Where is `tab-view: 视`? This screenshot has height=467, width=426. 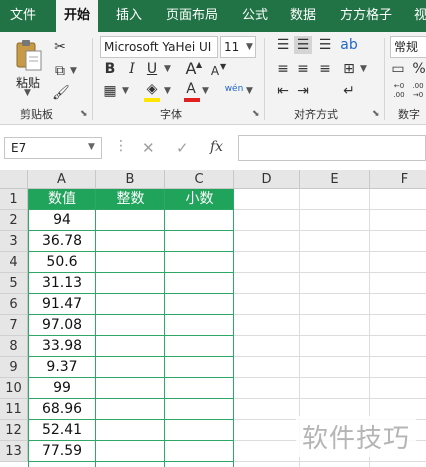 tab-view: 视 is located at coordinates (420, 16).